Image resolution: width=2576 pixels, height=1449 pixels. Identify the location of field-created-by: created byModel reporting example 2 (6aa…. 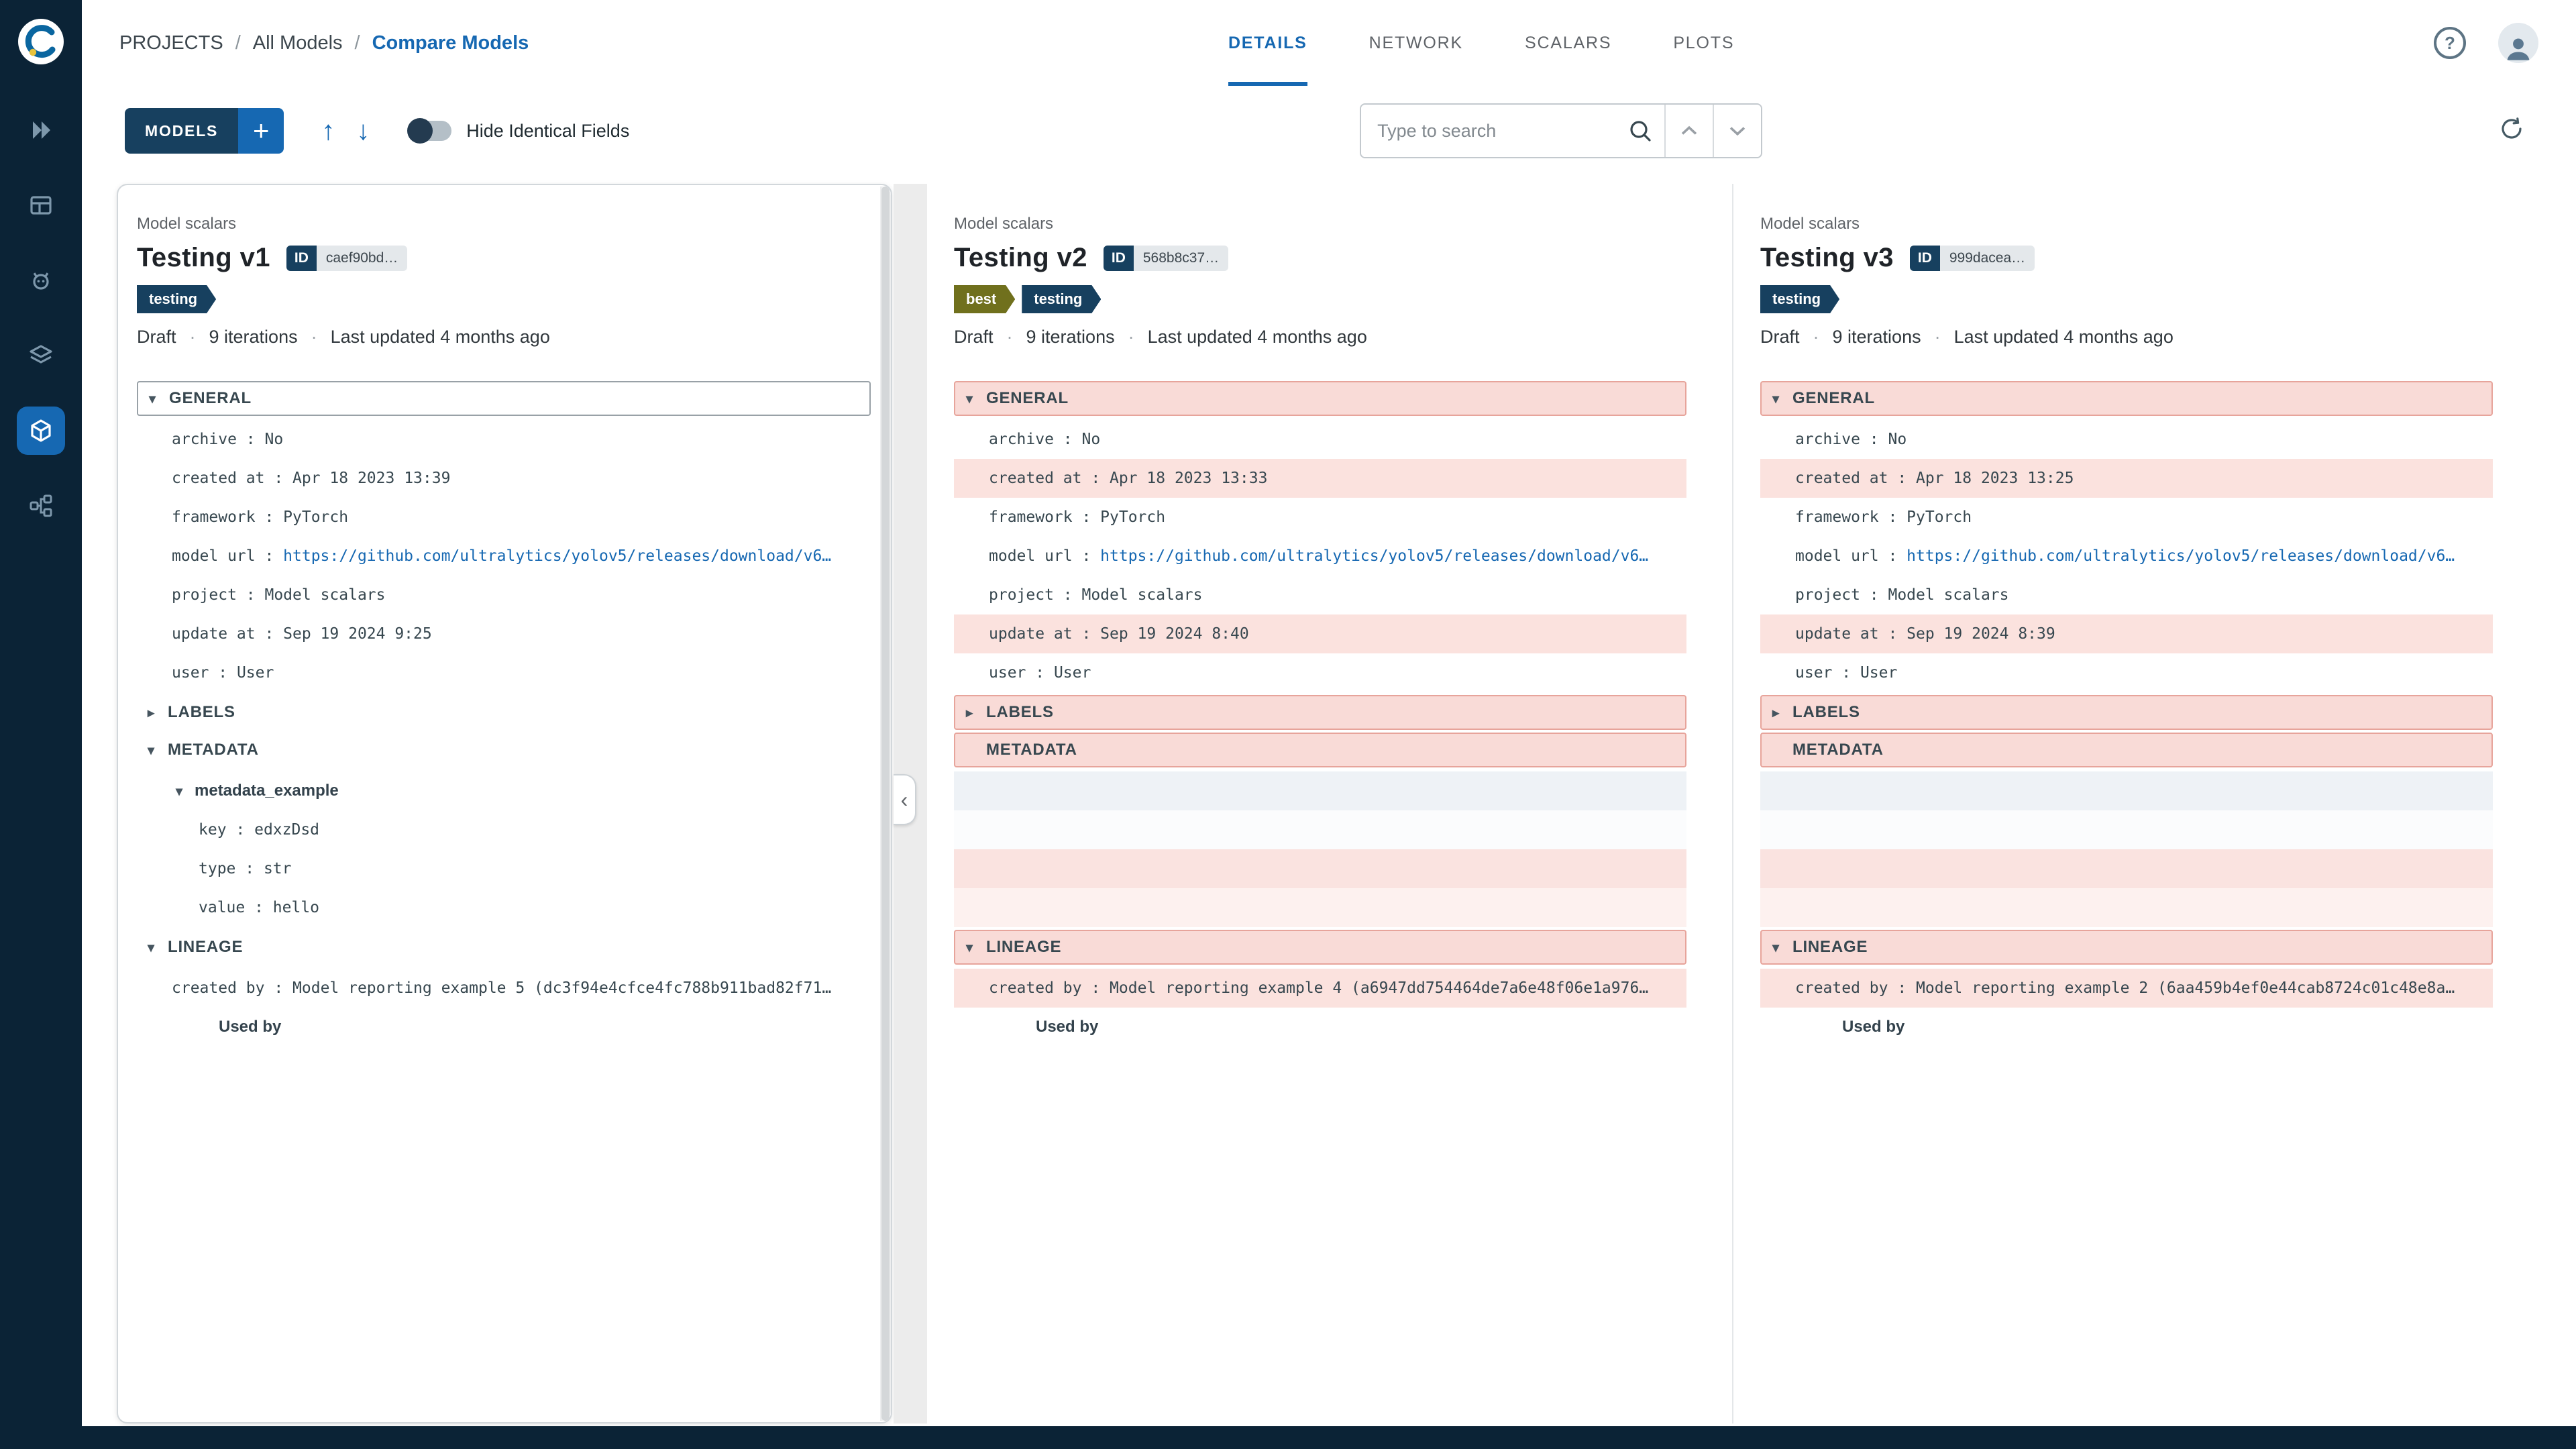
(2126, 988).